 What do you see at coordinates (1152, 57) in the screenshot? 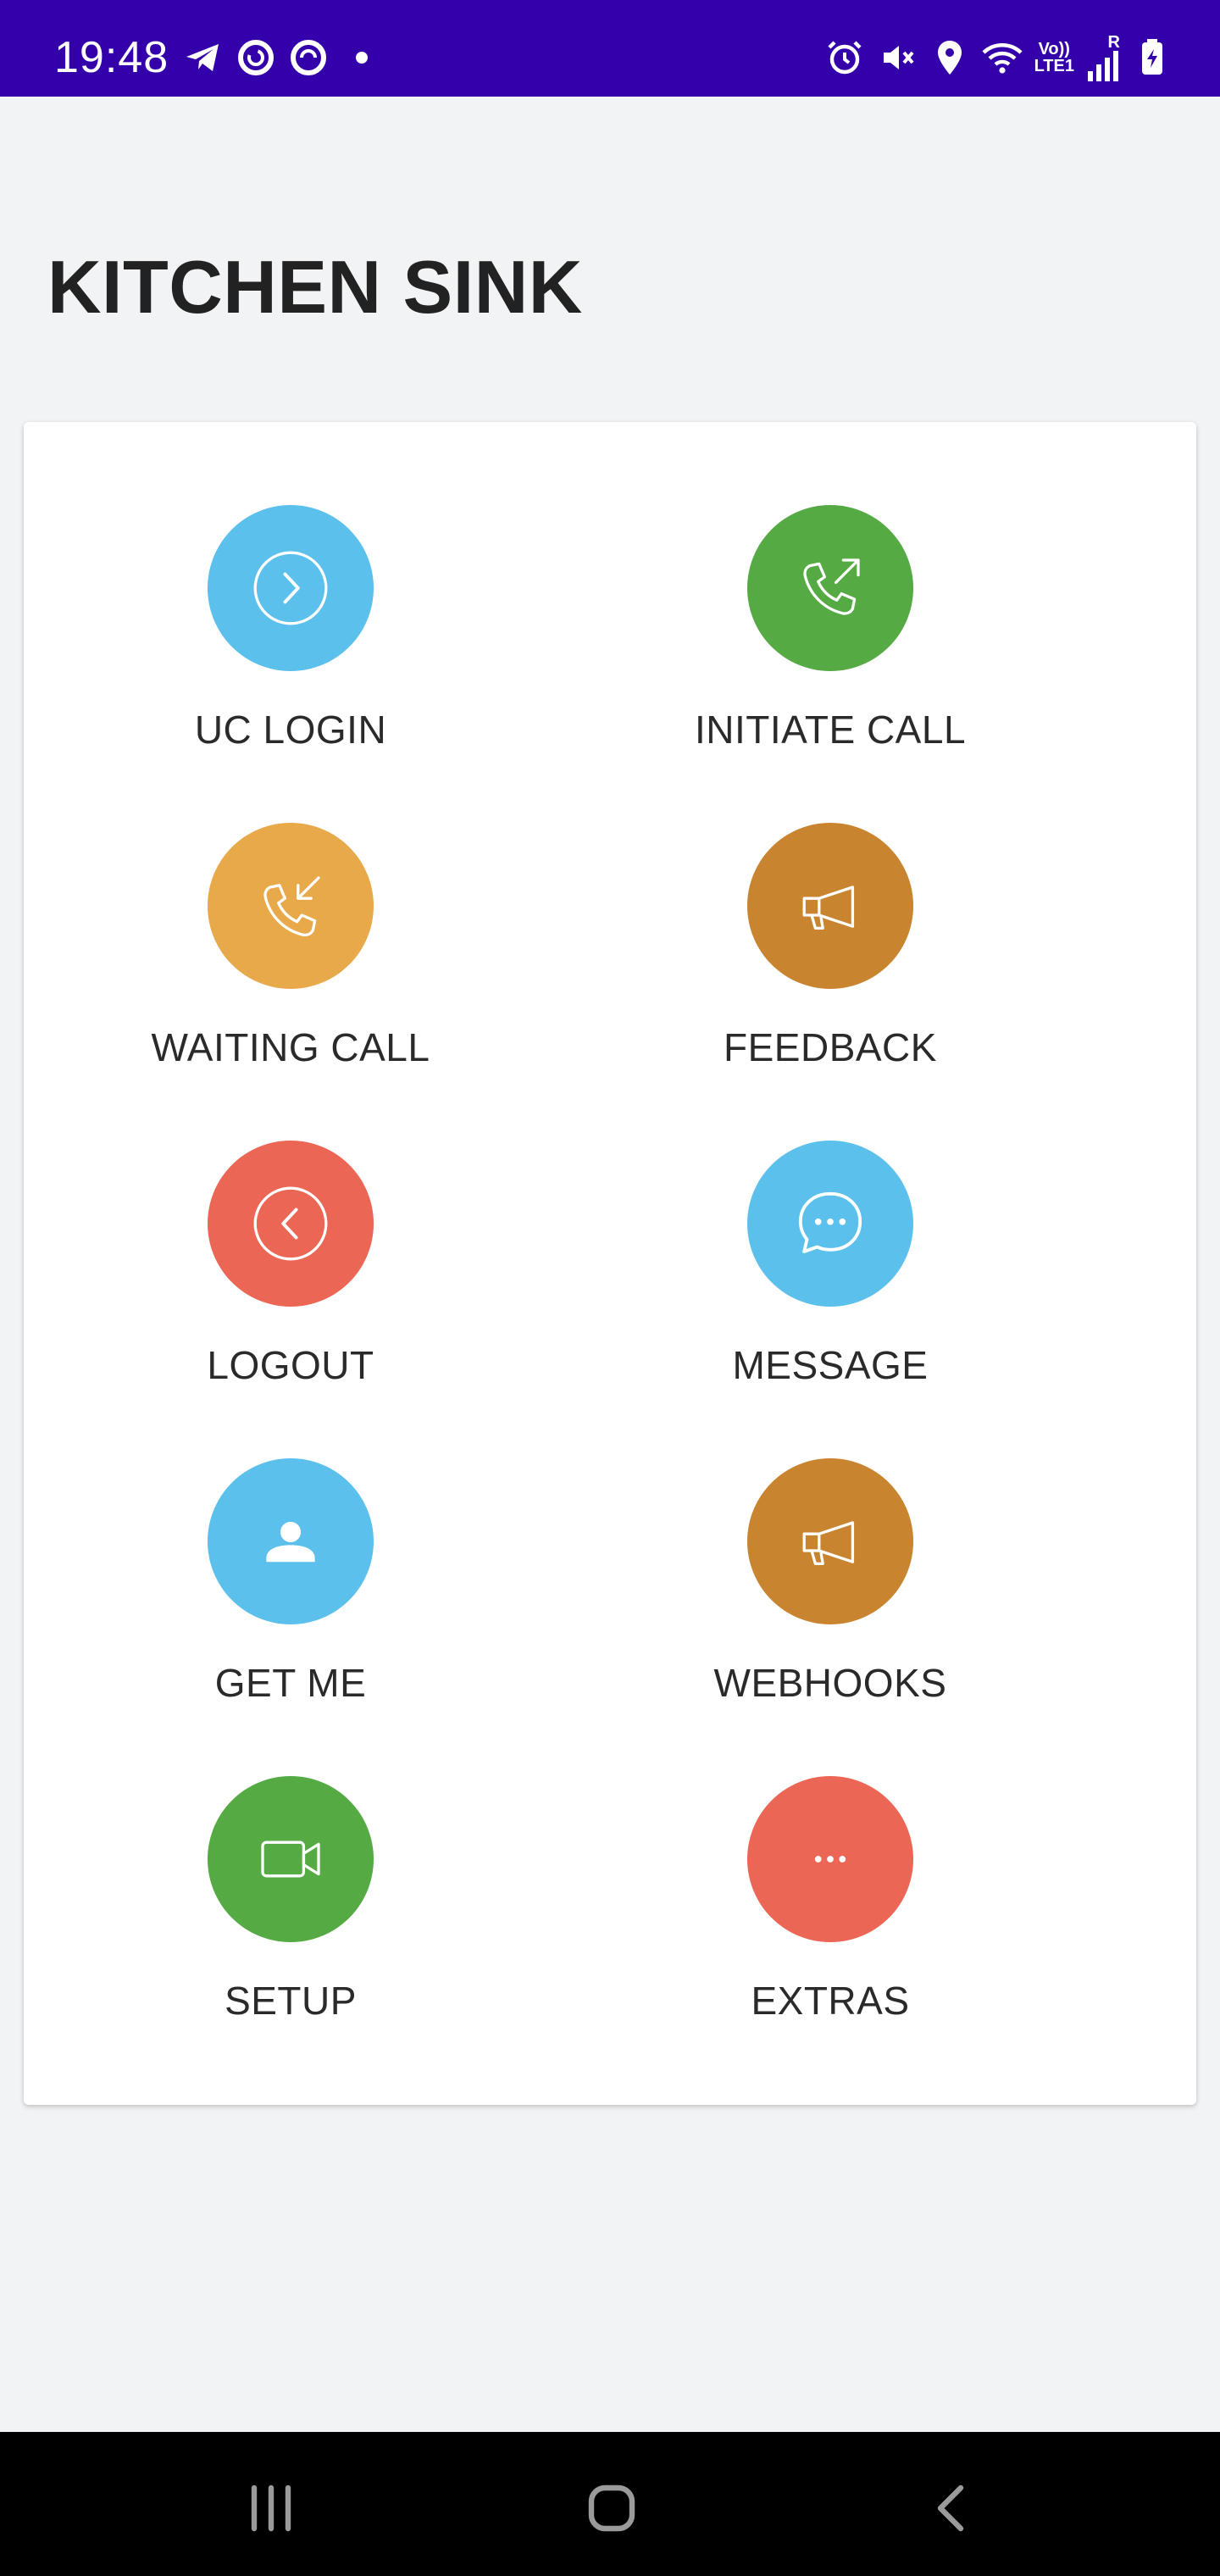
I see `battery-charging-icon` at bounding box center [1152, 57].